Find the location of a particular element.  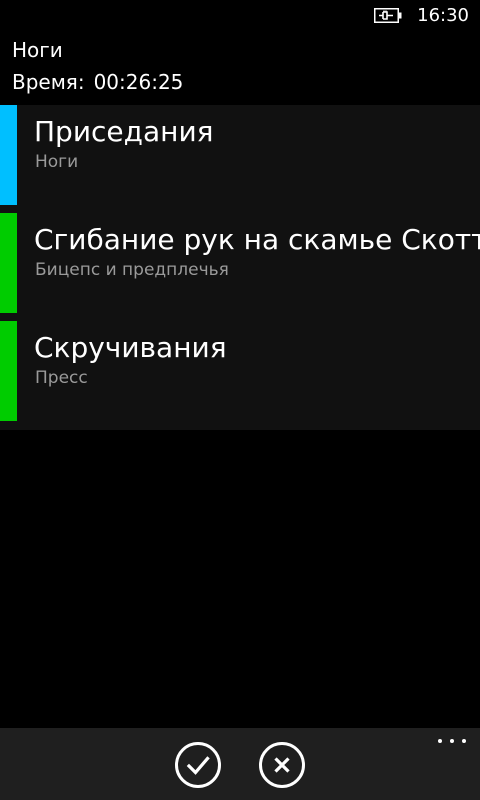

confirm-button is located at coordinates (198, 765).